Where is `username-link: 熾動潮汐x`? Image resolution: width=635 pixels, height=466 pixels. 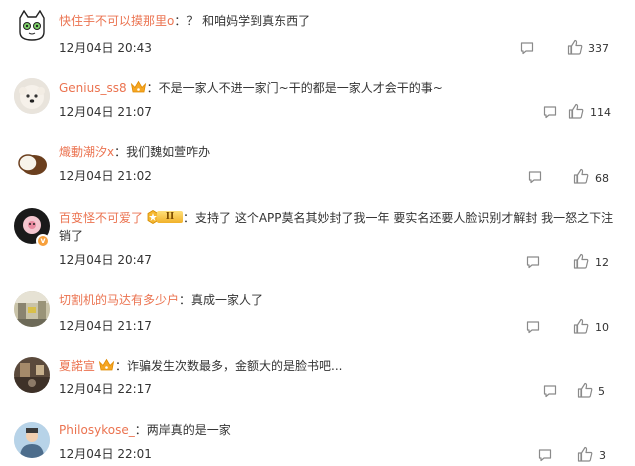
username-link: 熾動潮汐x is located at coordinates (86, 152).